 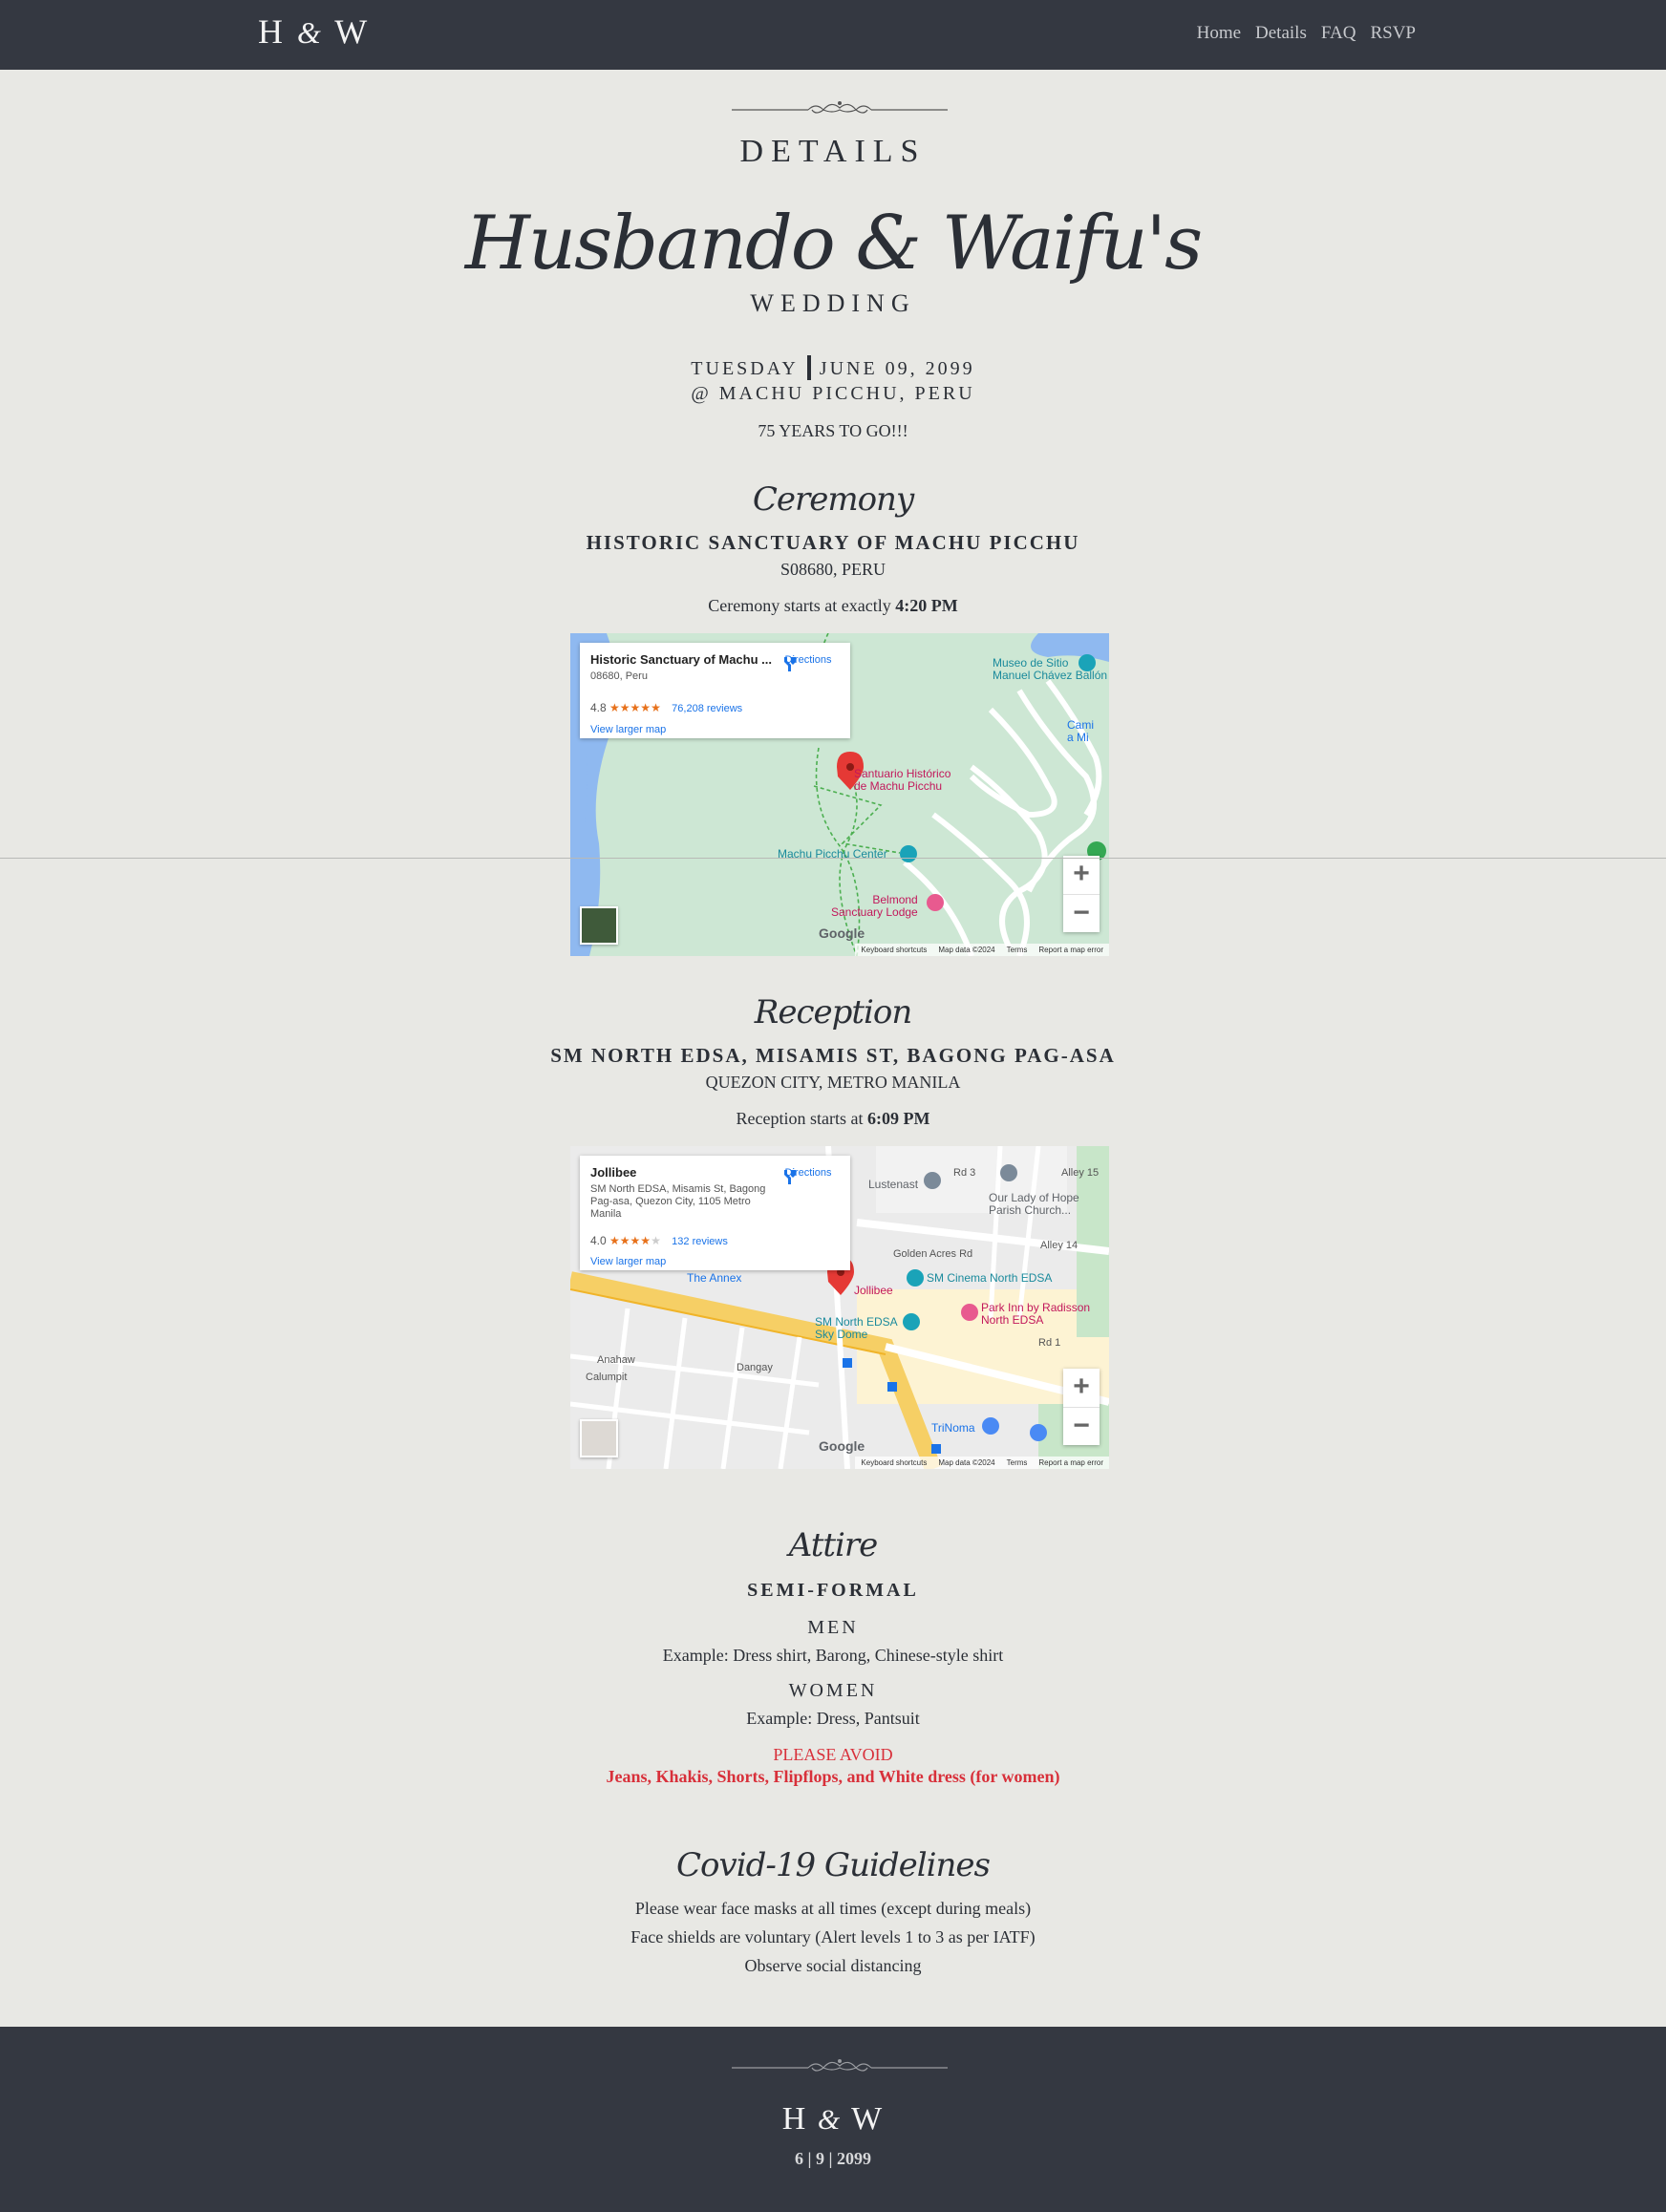 What do you see at coordinates (833, 1590) in the screenshot?
I see `attire-type: SEMI-FORMAL` at bounding box center [833, 1590].